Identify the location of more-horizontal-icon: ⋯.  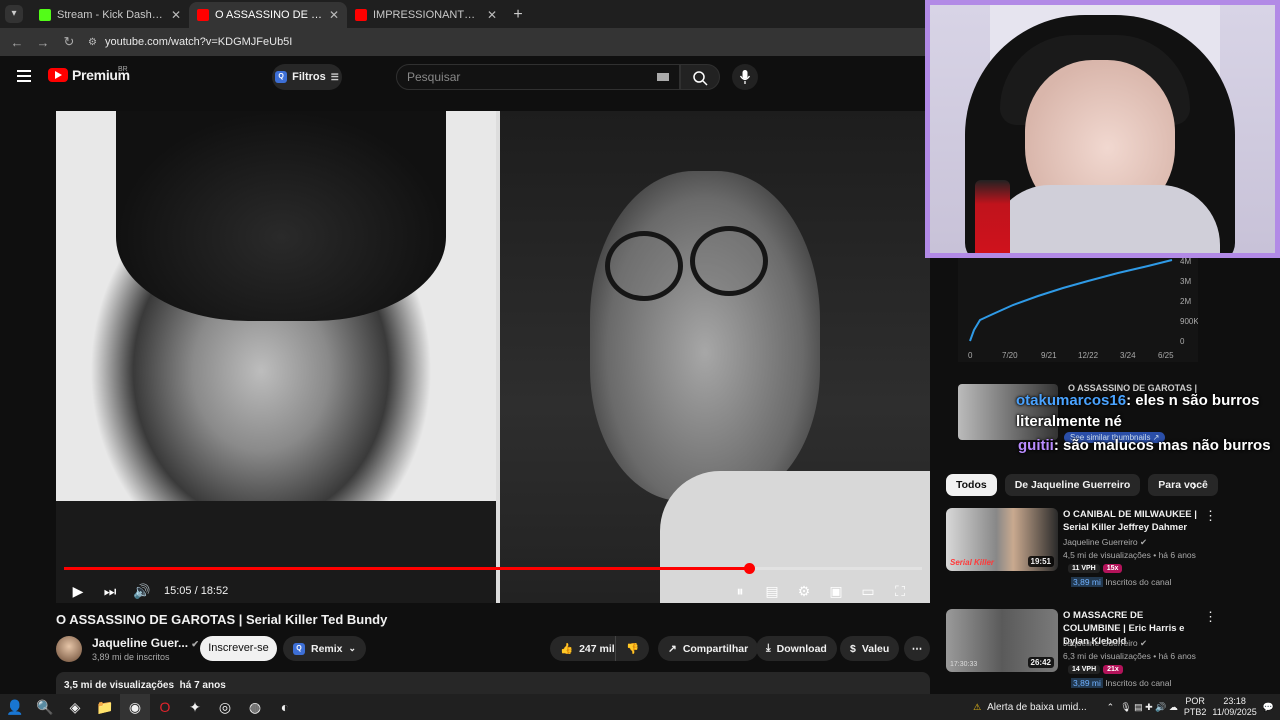
(917, 648).